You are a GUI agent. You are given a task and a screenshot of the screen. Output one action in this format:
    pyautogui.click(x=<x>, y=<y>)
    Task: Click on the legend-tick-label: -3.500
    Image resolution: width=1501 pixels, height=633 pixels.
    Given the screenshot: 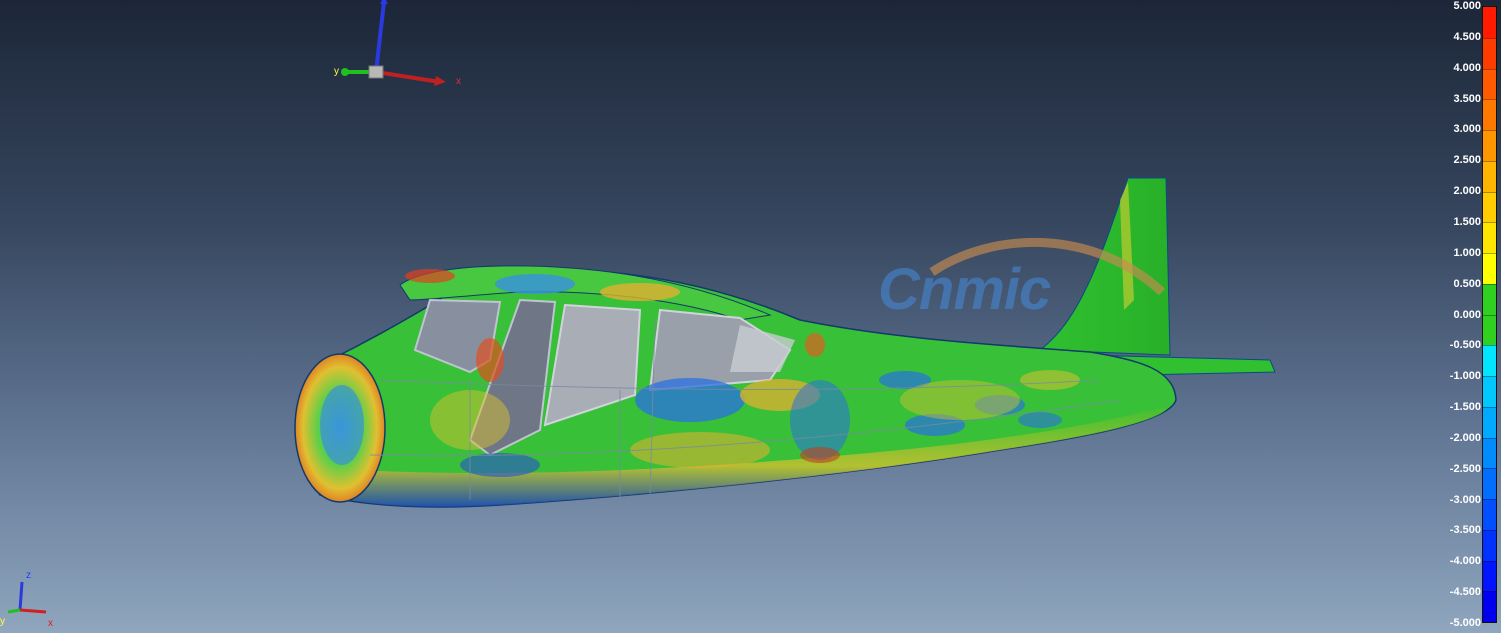 What is the action you would take?
    pyautogui.click(x=1465, y=530)
    